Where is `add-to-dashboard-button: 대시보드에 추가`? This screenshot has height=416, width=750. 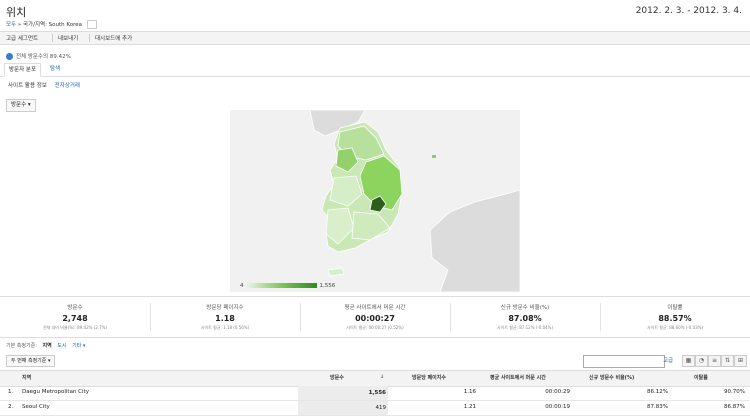 add-to-dashboard-button: 대시보드에 추가 is located at coordinates (113, 38).